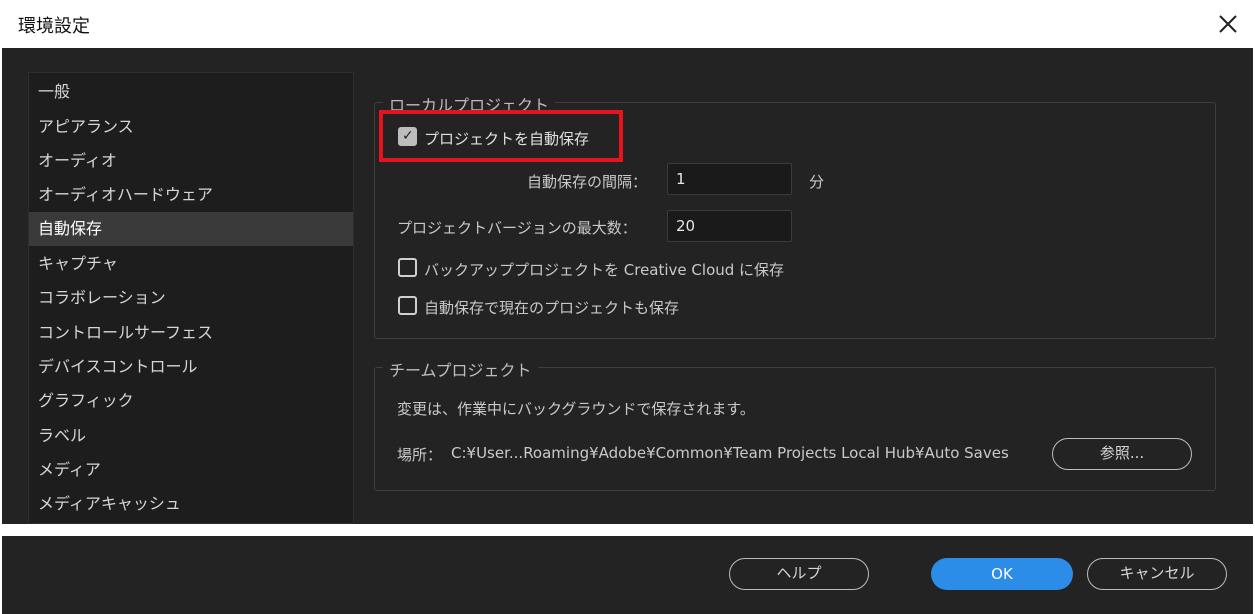 Image resolution: width=1255 pixels, height=614 pixels. What do you see at coordinates (552, 308) in the screenshot?
I see `save-current-checkbox-label: 自動保存で現在のプロジェクトも保存` at bounding box center [552, 308].